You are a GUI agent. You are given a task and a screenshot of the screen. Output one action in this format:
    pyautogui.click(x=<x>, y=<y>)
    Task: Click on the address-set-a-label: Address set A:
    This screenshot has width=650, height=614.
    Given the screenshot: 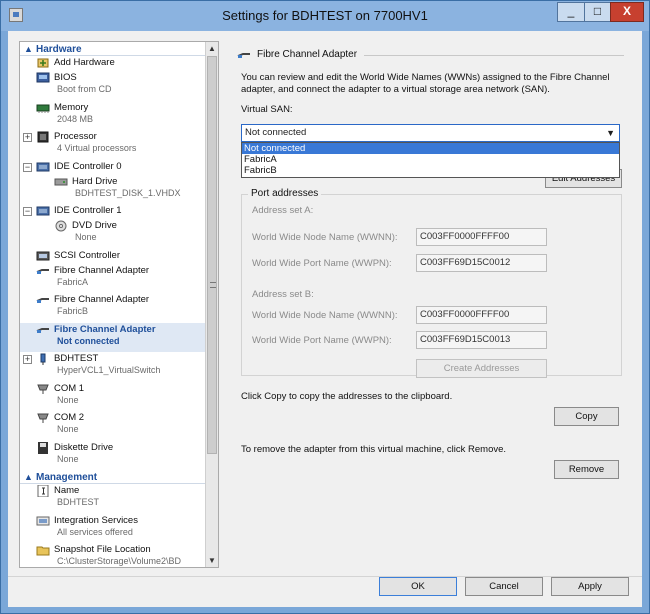 What is the action you would take?
    pyautogui.click(x=283, y=210)
    